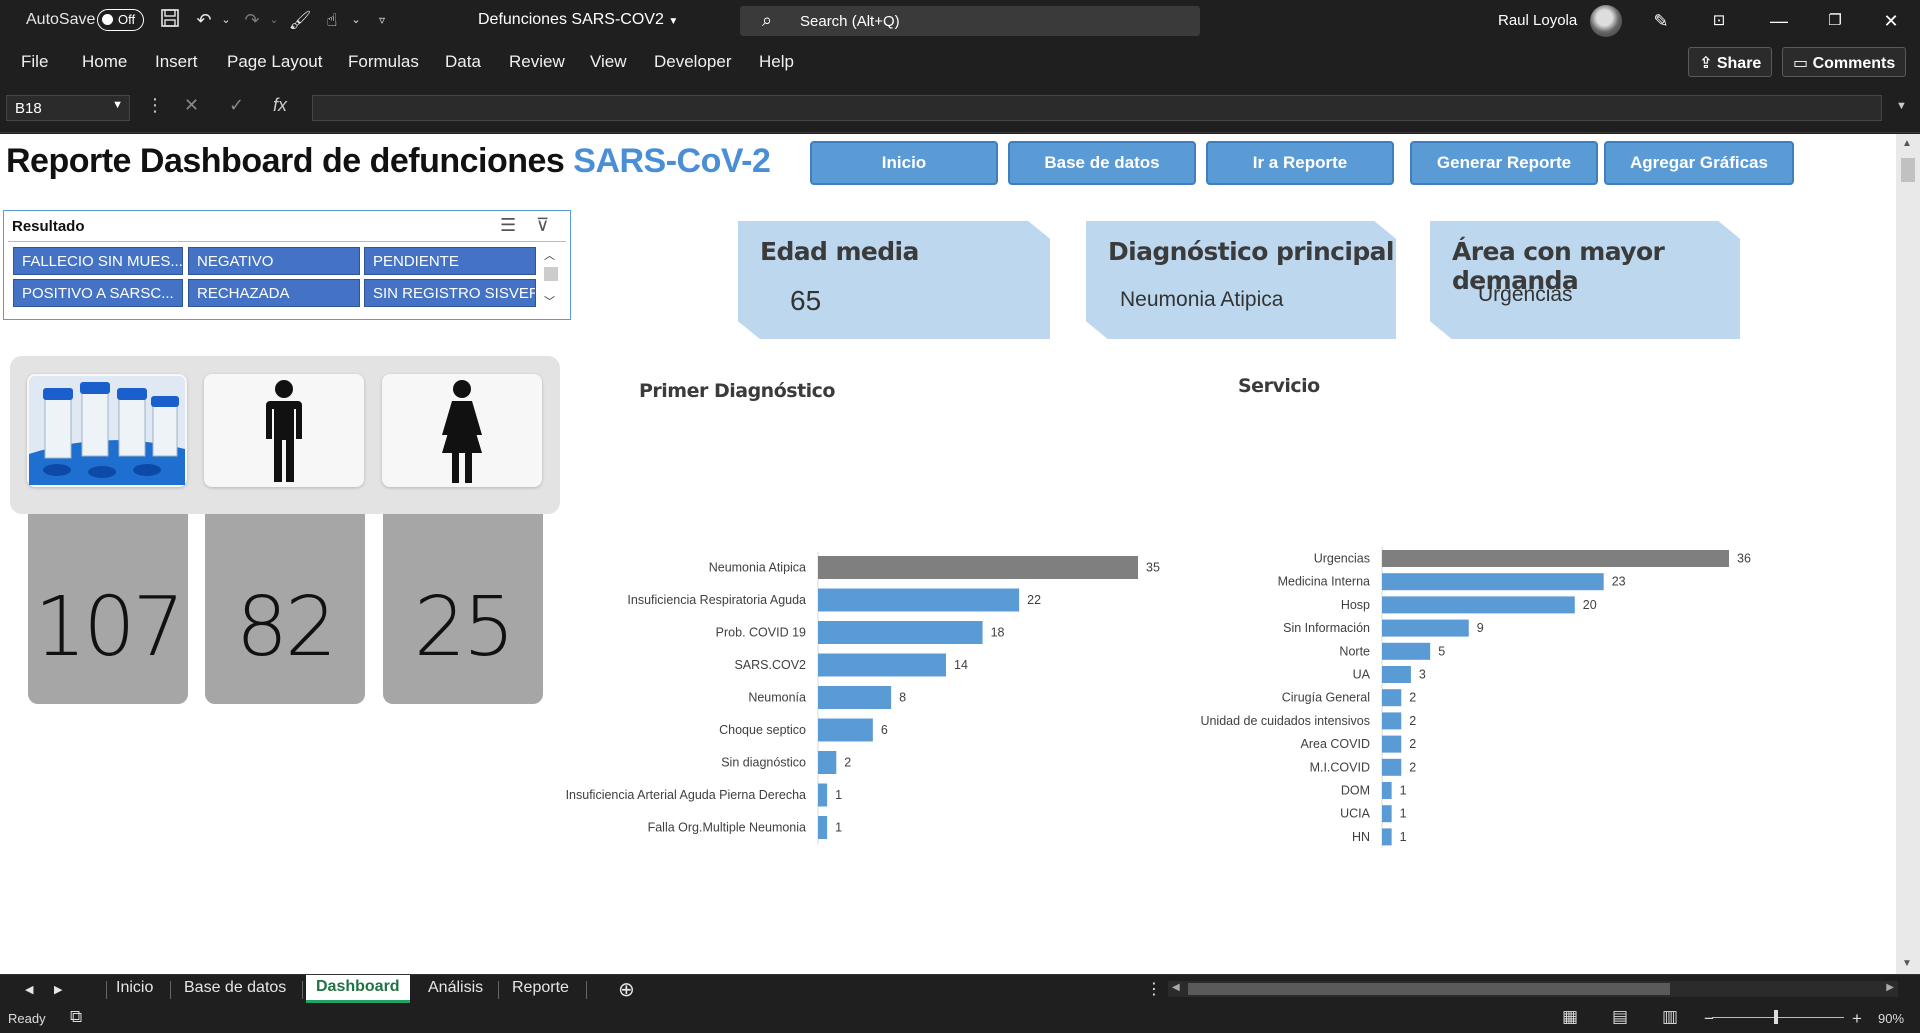  Describe the element at coordinates (1907, 143) in the screenshot. I see `scroll-up-icon: ▲` at that location.